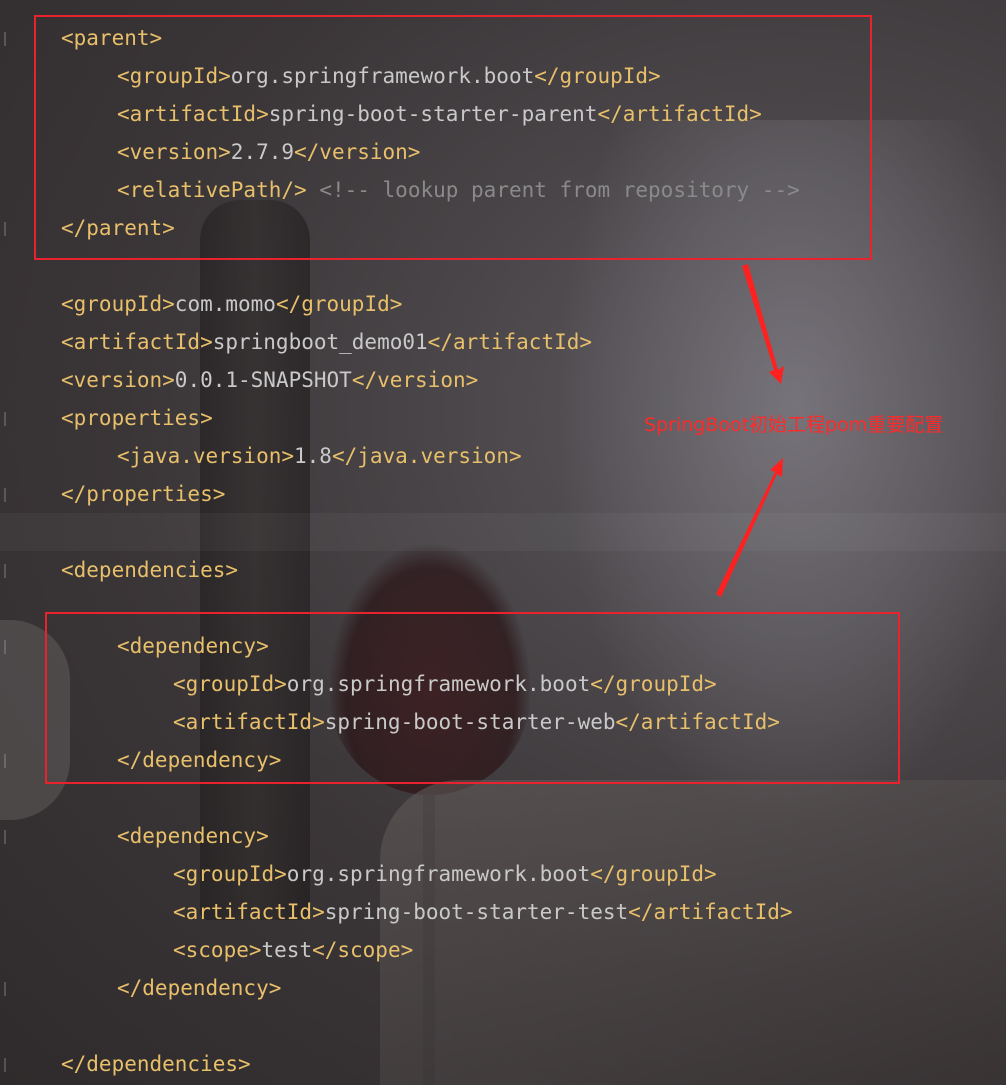 This screenshot has height=1085, width=1006. I want to click on annotation-label: SpringBoot初始工程pom重要配置, so click(794, 425).